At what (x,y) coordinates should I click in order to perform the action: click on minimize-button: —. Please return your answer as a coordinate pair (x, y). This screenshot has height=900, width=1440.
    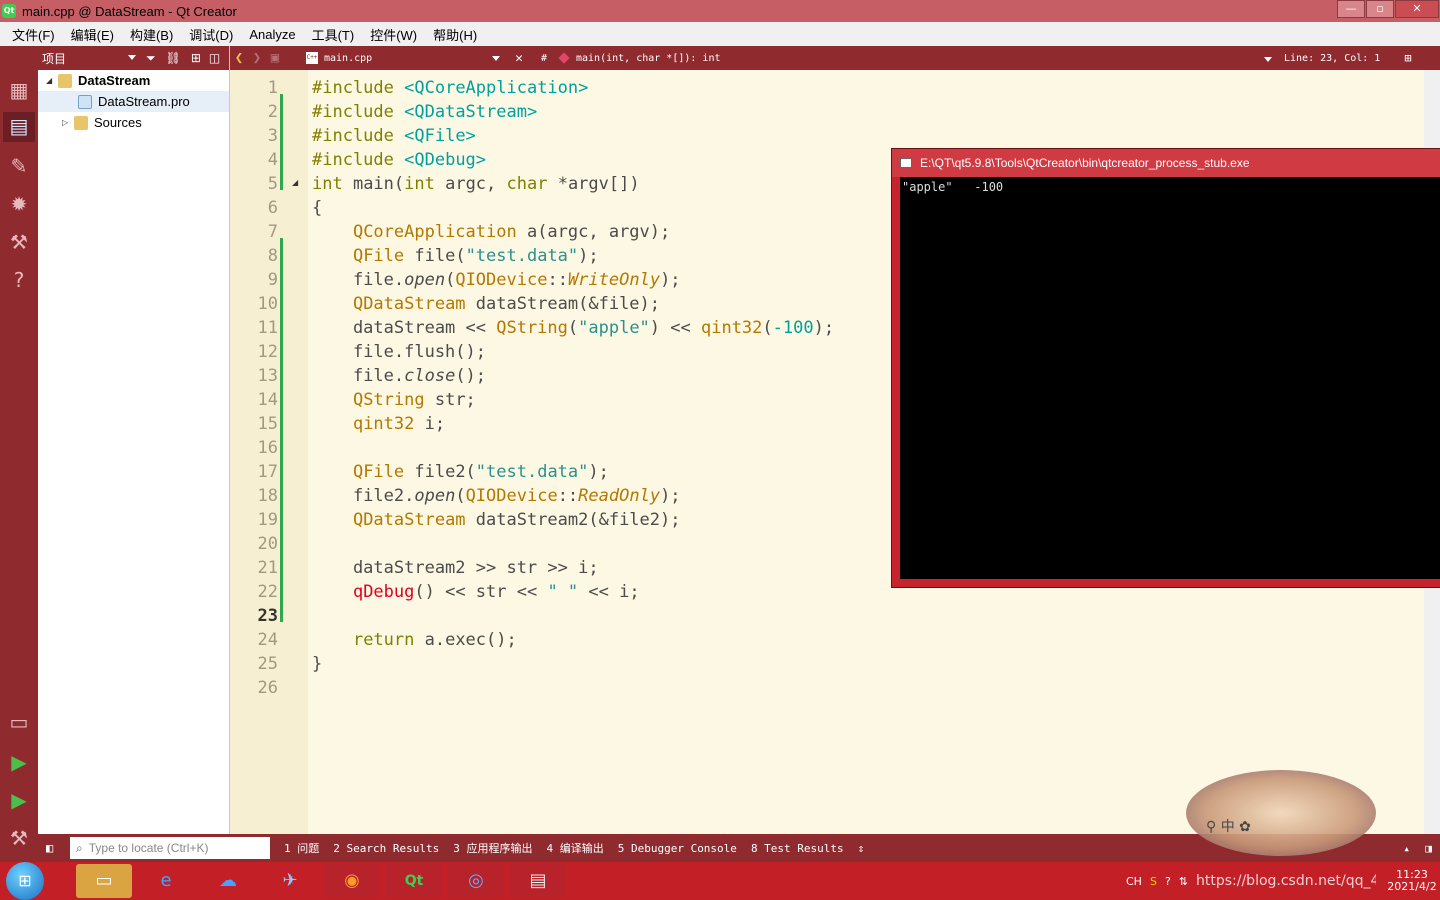
    Looking at the image, I should click on (1351, 9).